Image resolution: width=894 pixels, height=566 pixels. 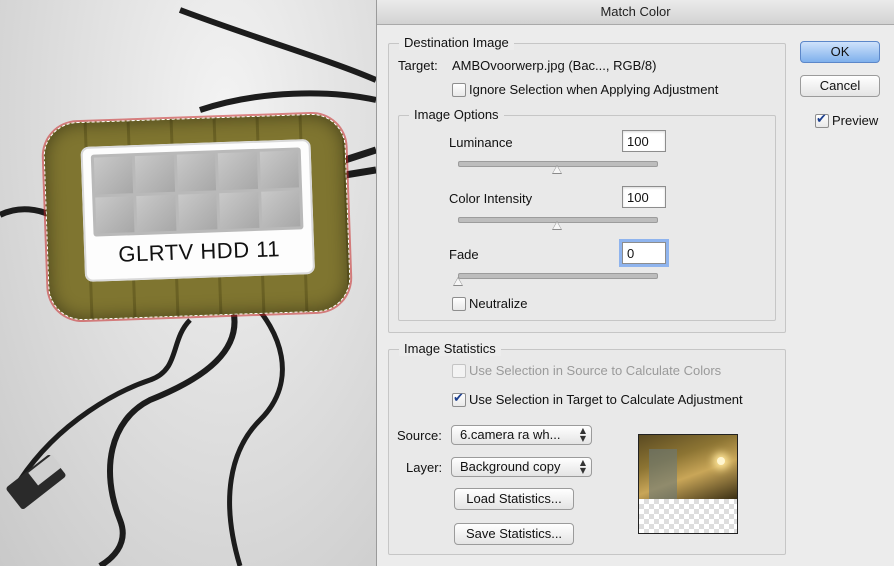 I want to click on image-statistics-legend: Image Statistics, so click(x=450, y=348).